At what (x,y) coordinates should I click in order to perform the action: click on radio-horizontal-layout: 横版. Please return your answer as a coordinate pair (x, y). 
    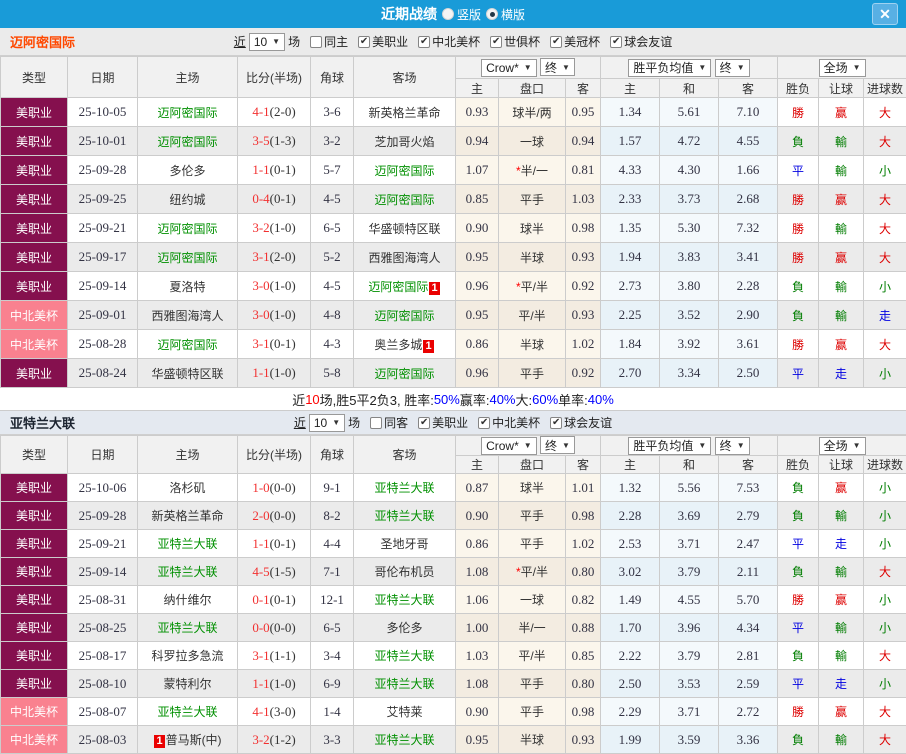
    Looking at the image, I should click on (505, 14).